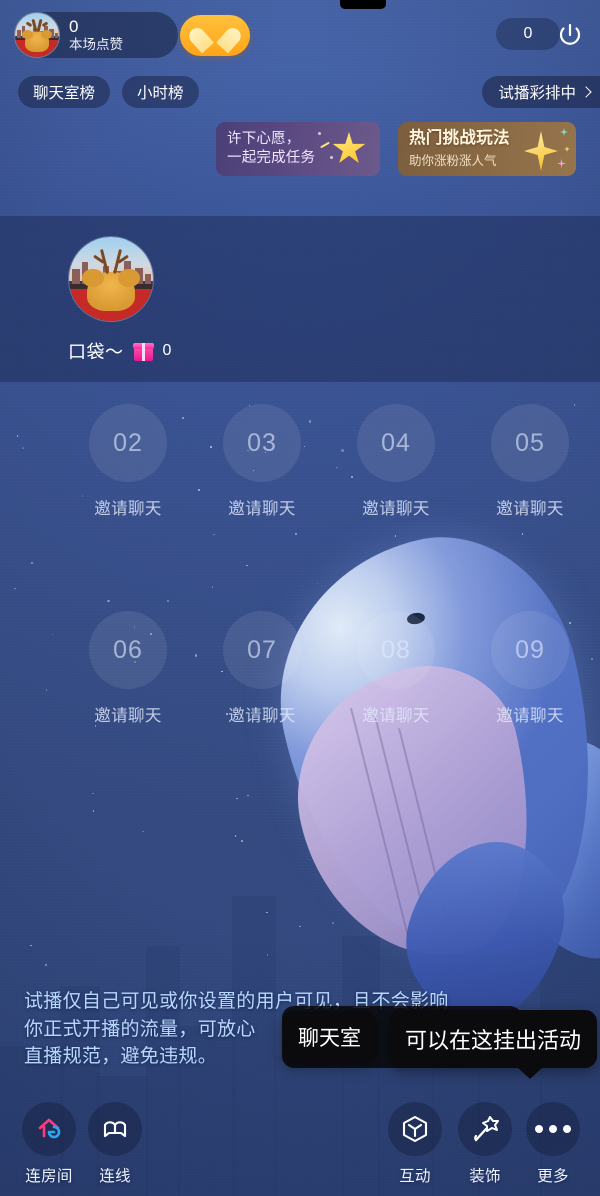 This screenshot has height=1196, width=600. Describe the element at coordinates (415, 1176) in the screenshot. I see `nav-label: 互动` at that location.